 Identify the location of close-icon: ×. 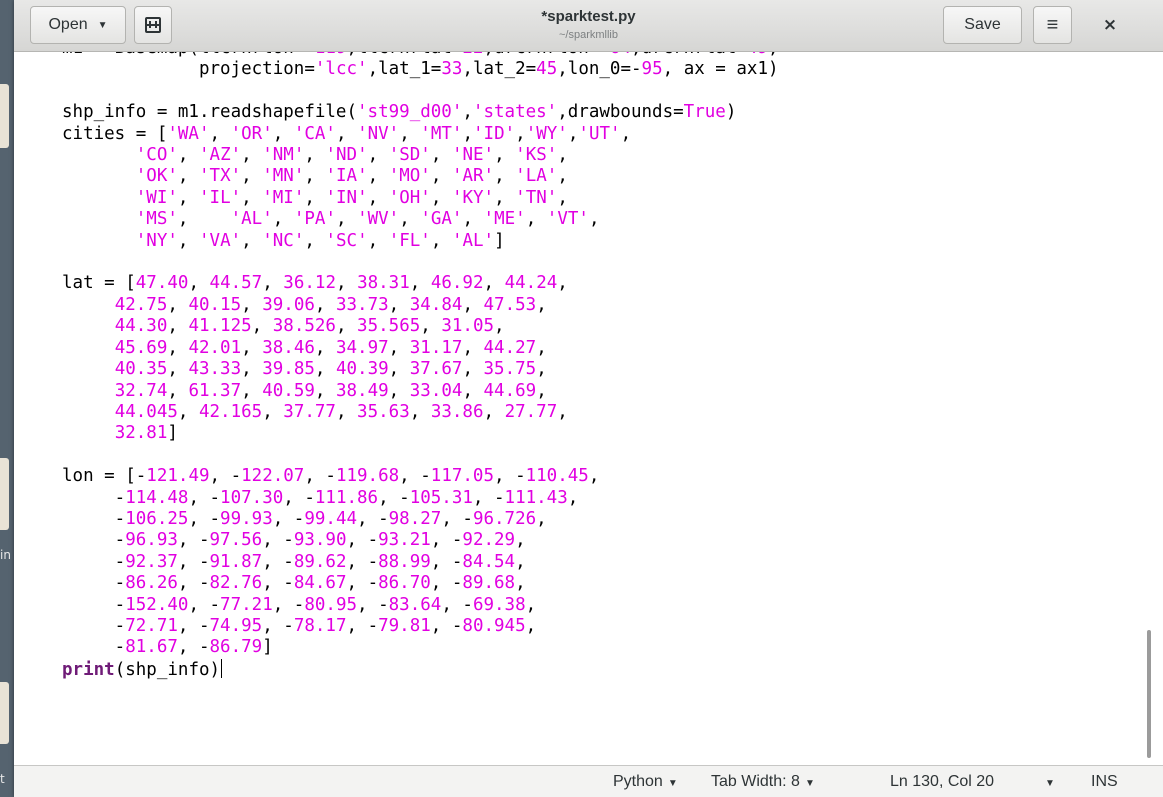
(1110, 25).